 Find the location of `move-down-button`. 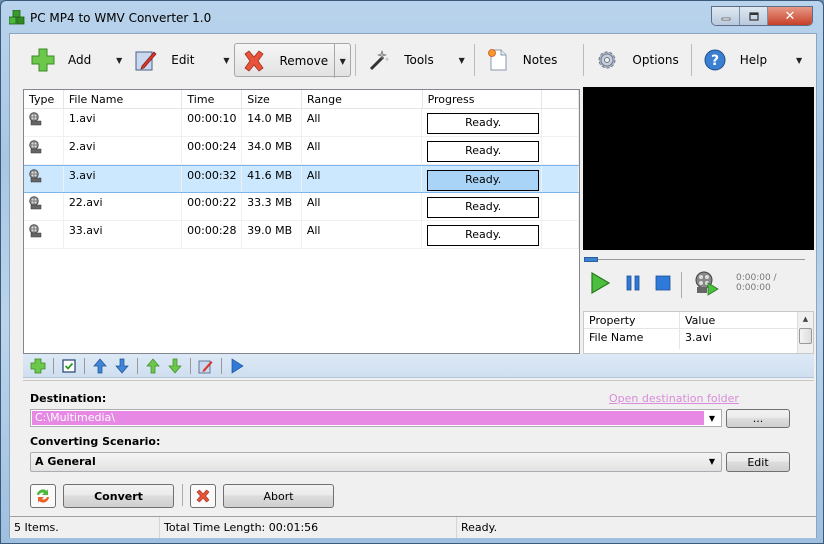

move-down-button is located at coordinates (122, 366).